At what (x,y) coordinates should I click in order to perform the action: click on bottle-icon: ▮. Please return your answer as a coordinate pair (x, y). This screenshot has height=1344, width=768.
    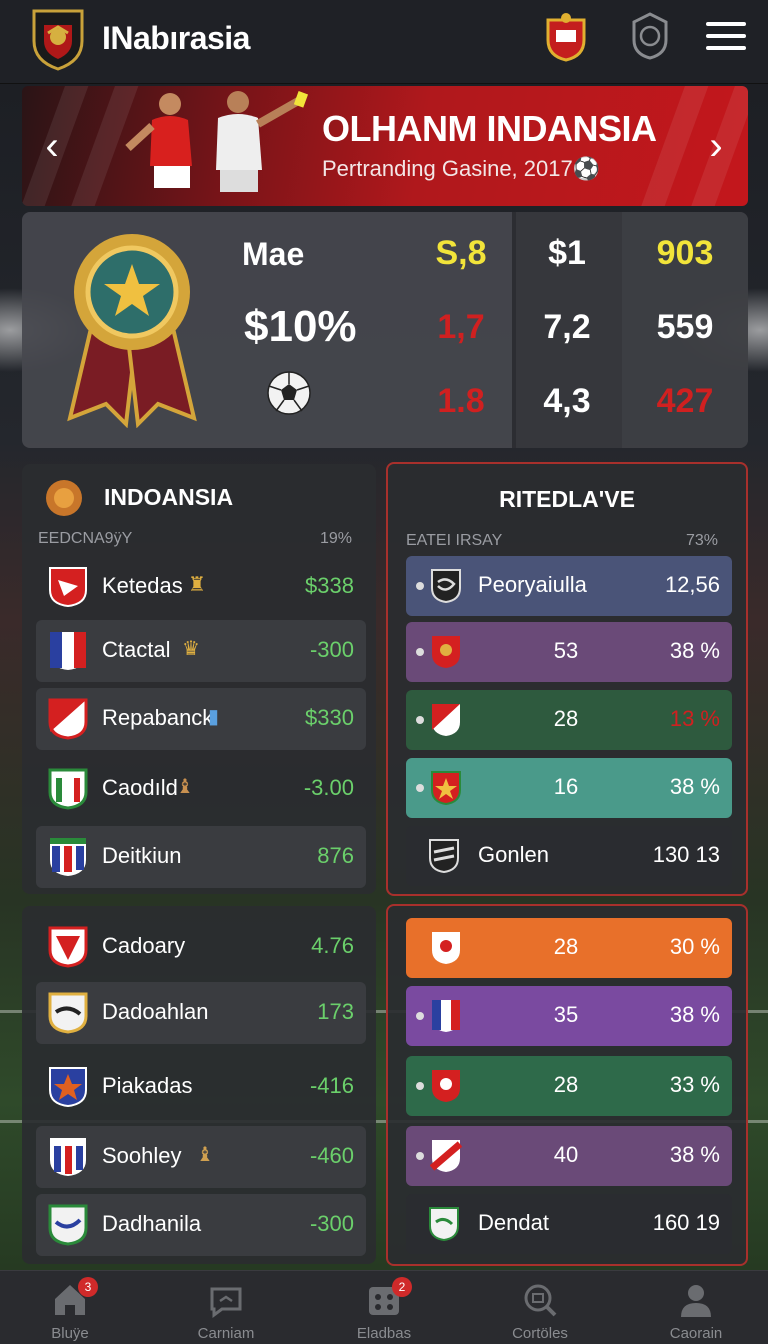
    Looking at the image, I should click on (214, 717).